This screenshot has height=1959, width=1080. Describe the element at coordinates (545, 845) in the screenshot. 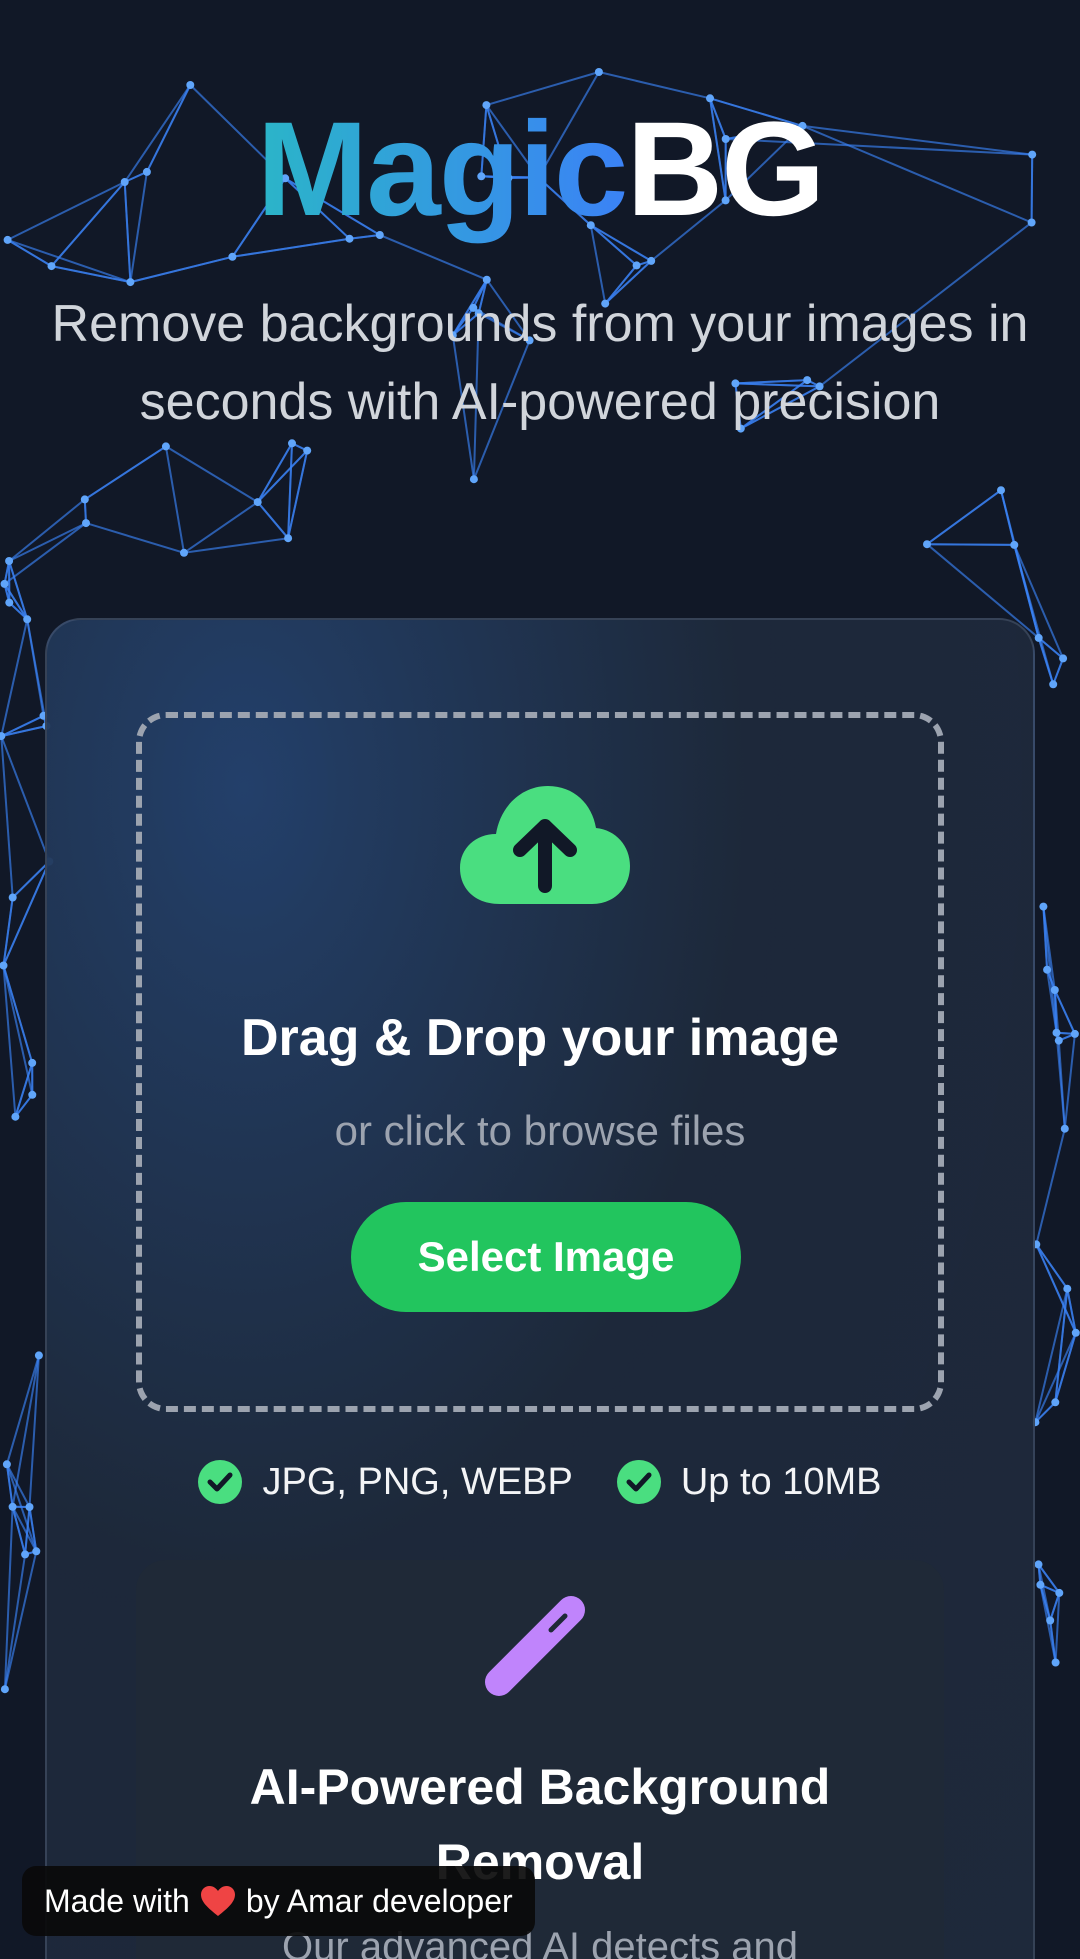

I see `cloud-upload-icon` at that location.